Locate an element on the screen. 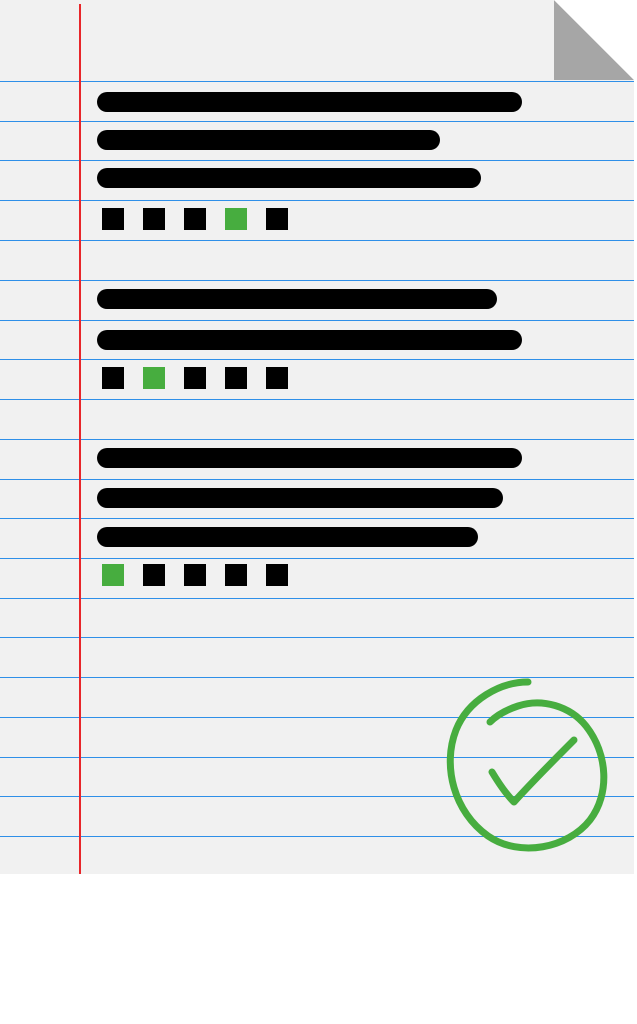  margin-line is located at coordinates (80, 439).